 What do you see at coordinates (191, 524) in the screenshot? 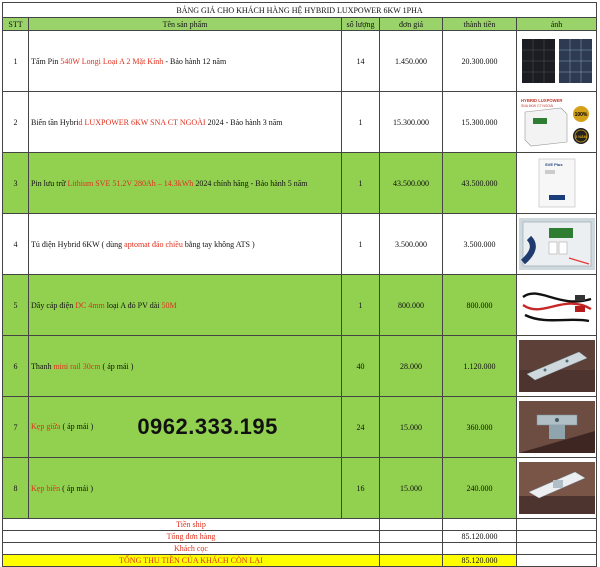
I see `shipping-label: Tiền ship` at bounding box center [191, 524].